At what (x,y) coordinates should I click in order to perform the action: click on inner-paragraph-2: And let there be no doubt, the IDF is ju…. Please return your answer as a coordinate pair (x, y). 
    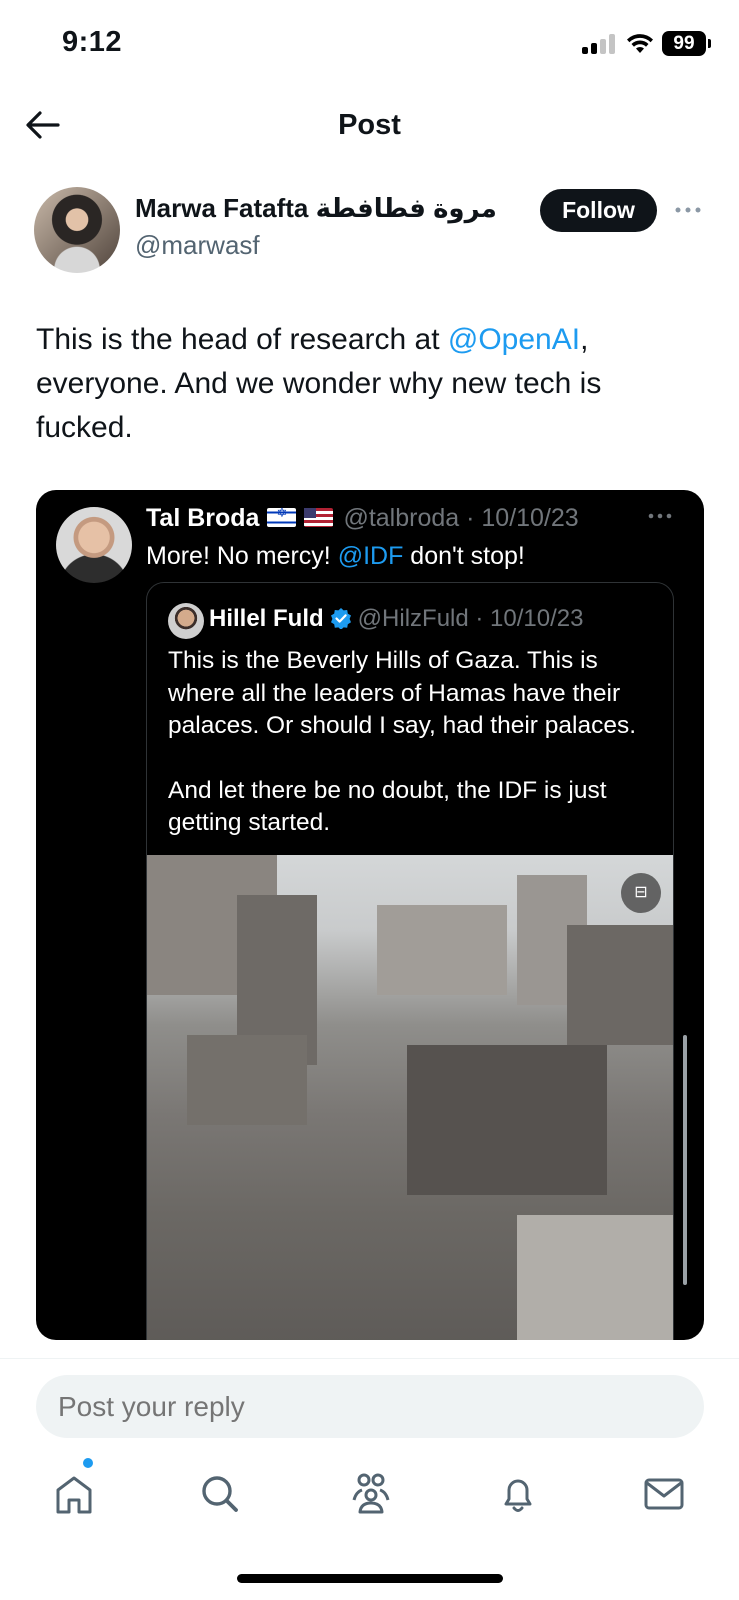
    Looking at the image, I should click on (387, 806).